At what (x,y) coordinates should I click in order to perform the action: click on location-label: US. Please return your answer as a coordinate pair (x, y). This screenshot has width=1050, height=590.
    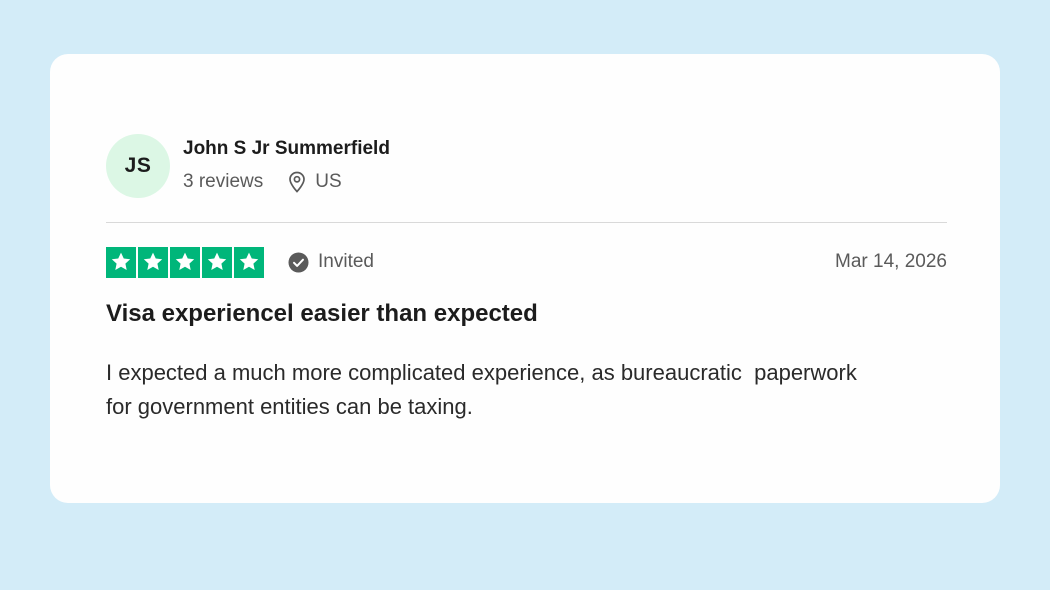
    Looking at the image, I should click on (328, 181).